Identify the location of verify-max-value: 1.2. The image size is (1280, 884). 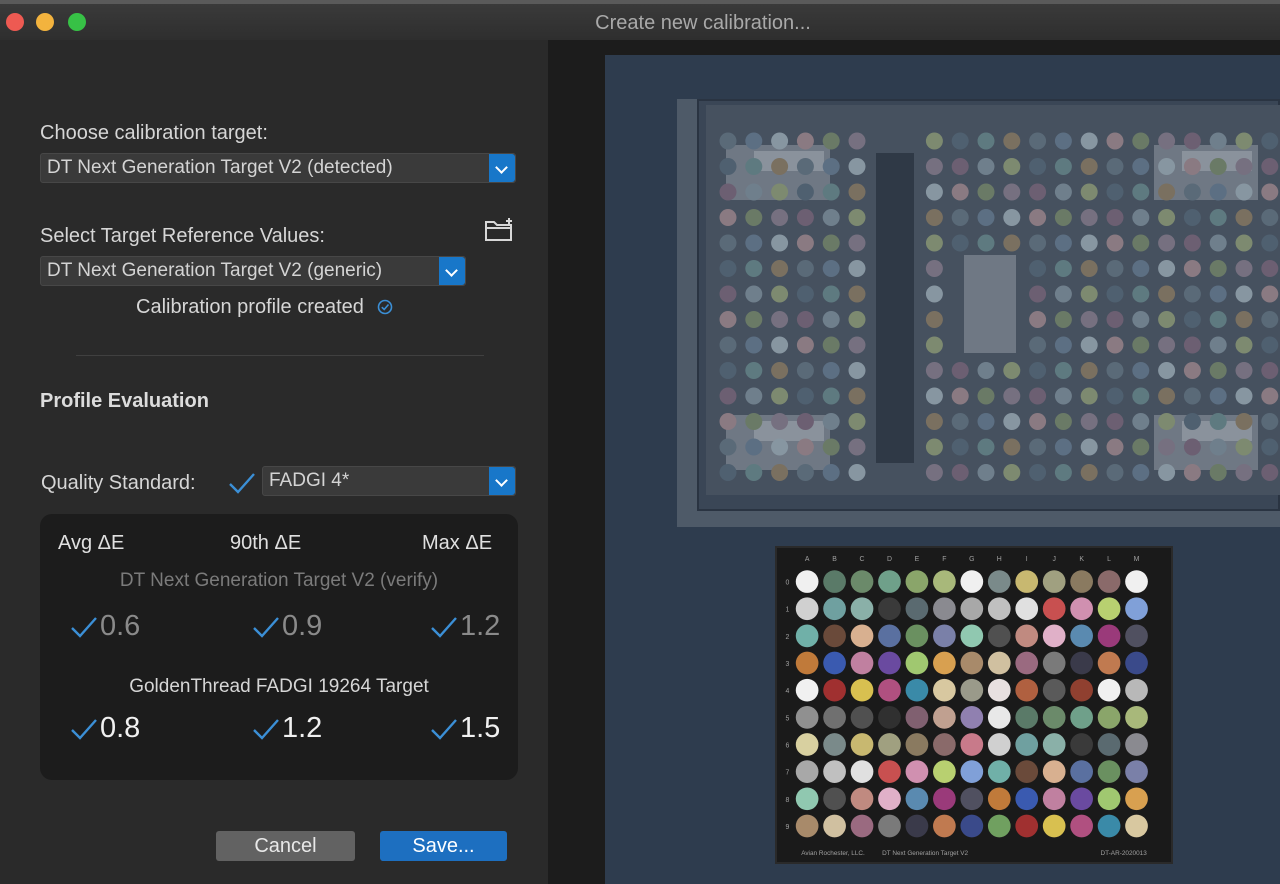
(465, 626).